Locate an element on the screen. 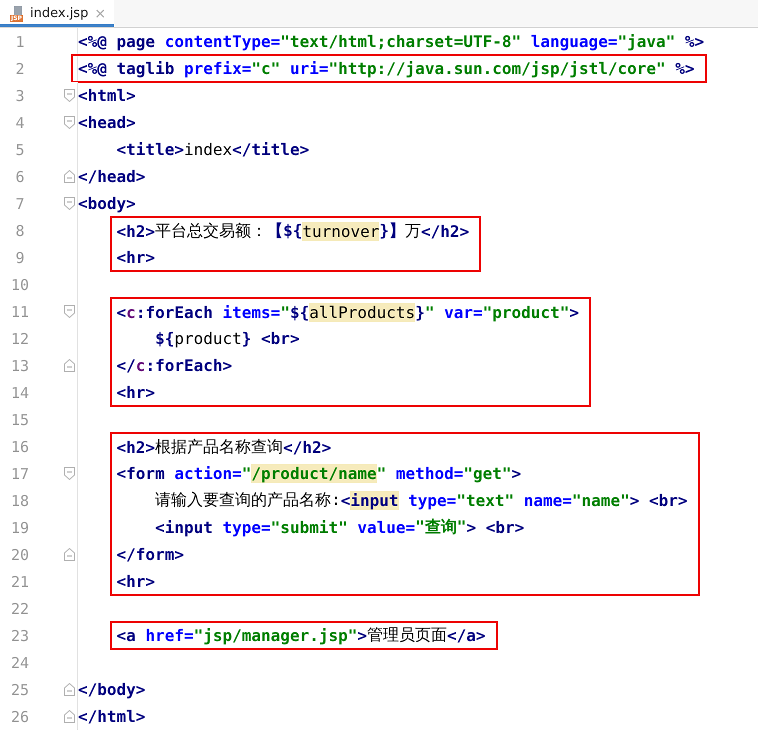 The height and width of the screenshot is (737, 758). line-number: 23 is located at coordinates (20, 635).